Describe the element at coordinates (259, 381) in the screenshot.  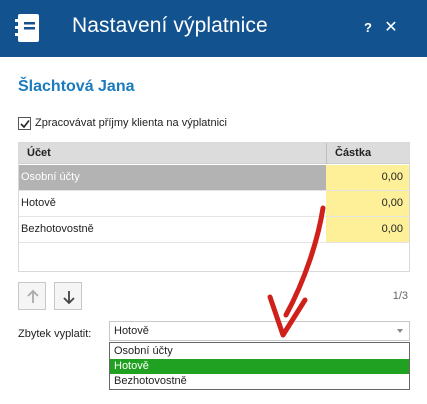
I see `dropdown-option-bezhotovostne: Bezhotovostně` at that location.